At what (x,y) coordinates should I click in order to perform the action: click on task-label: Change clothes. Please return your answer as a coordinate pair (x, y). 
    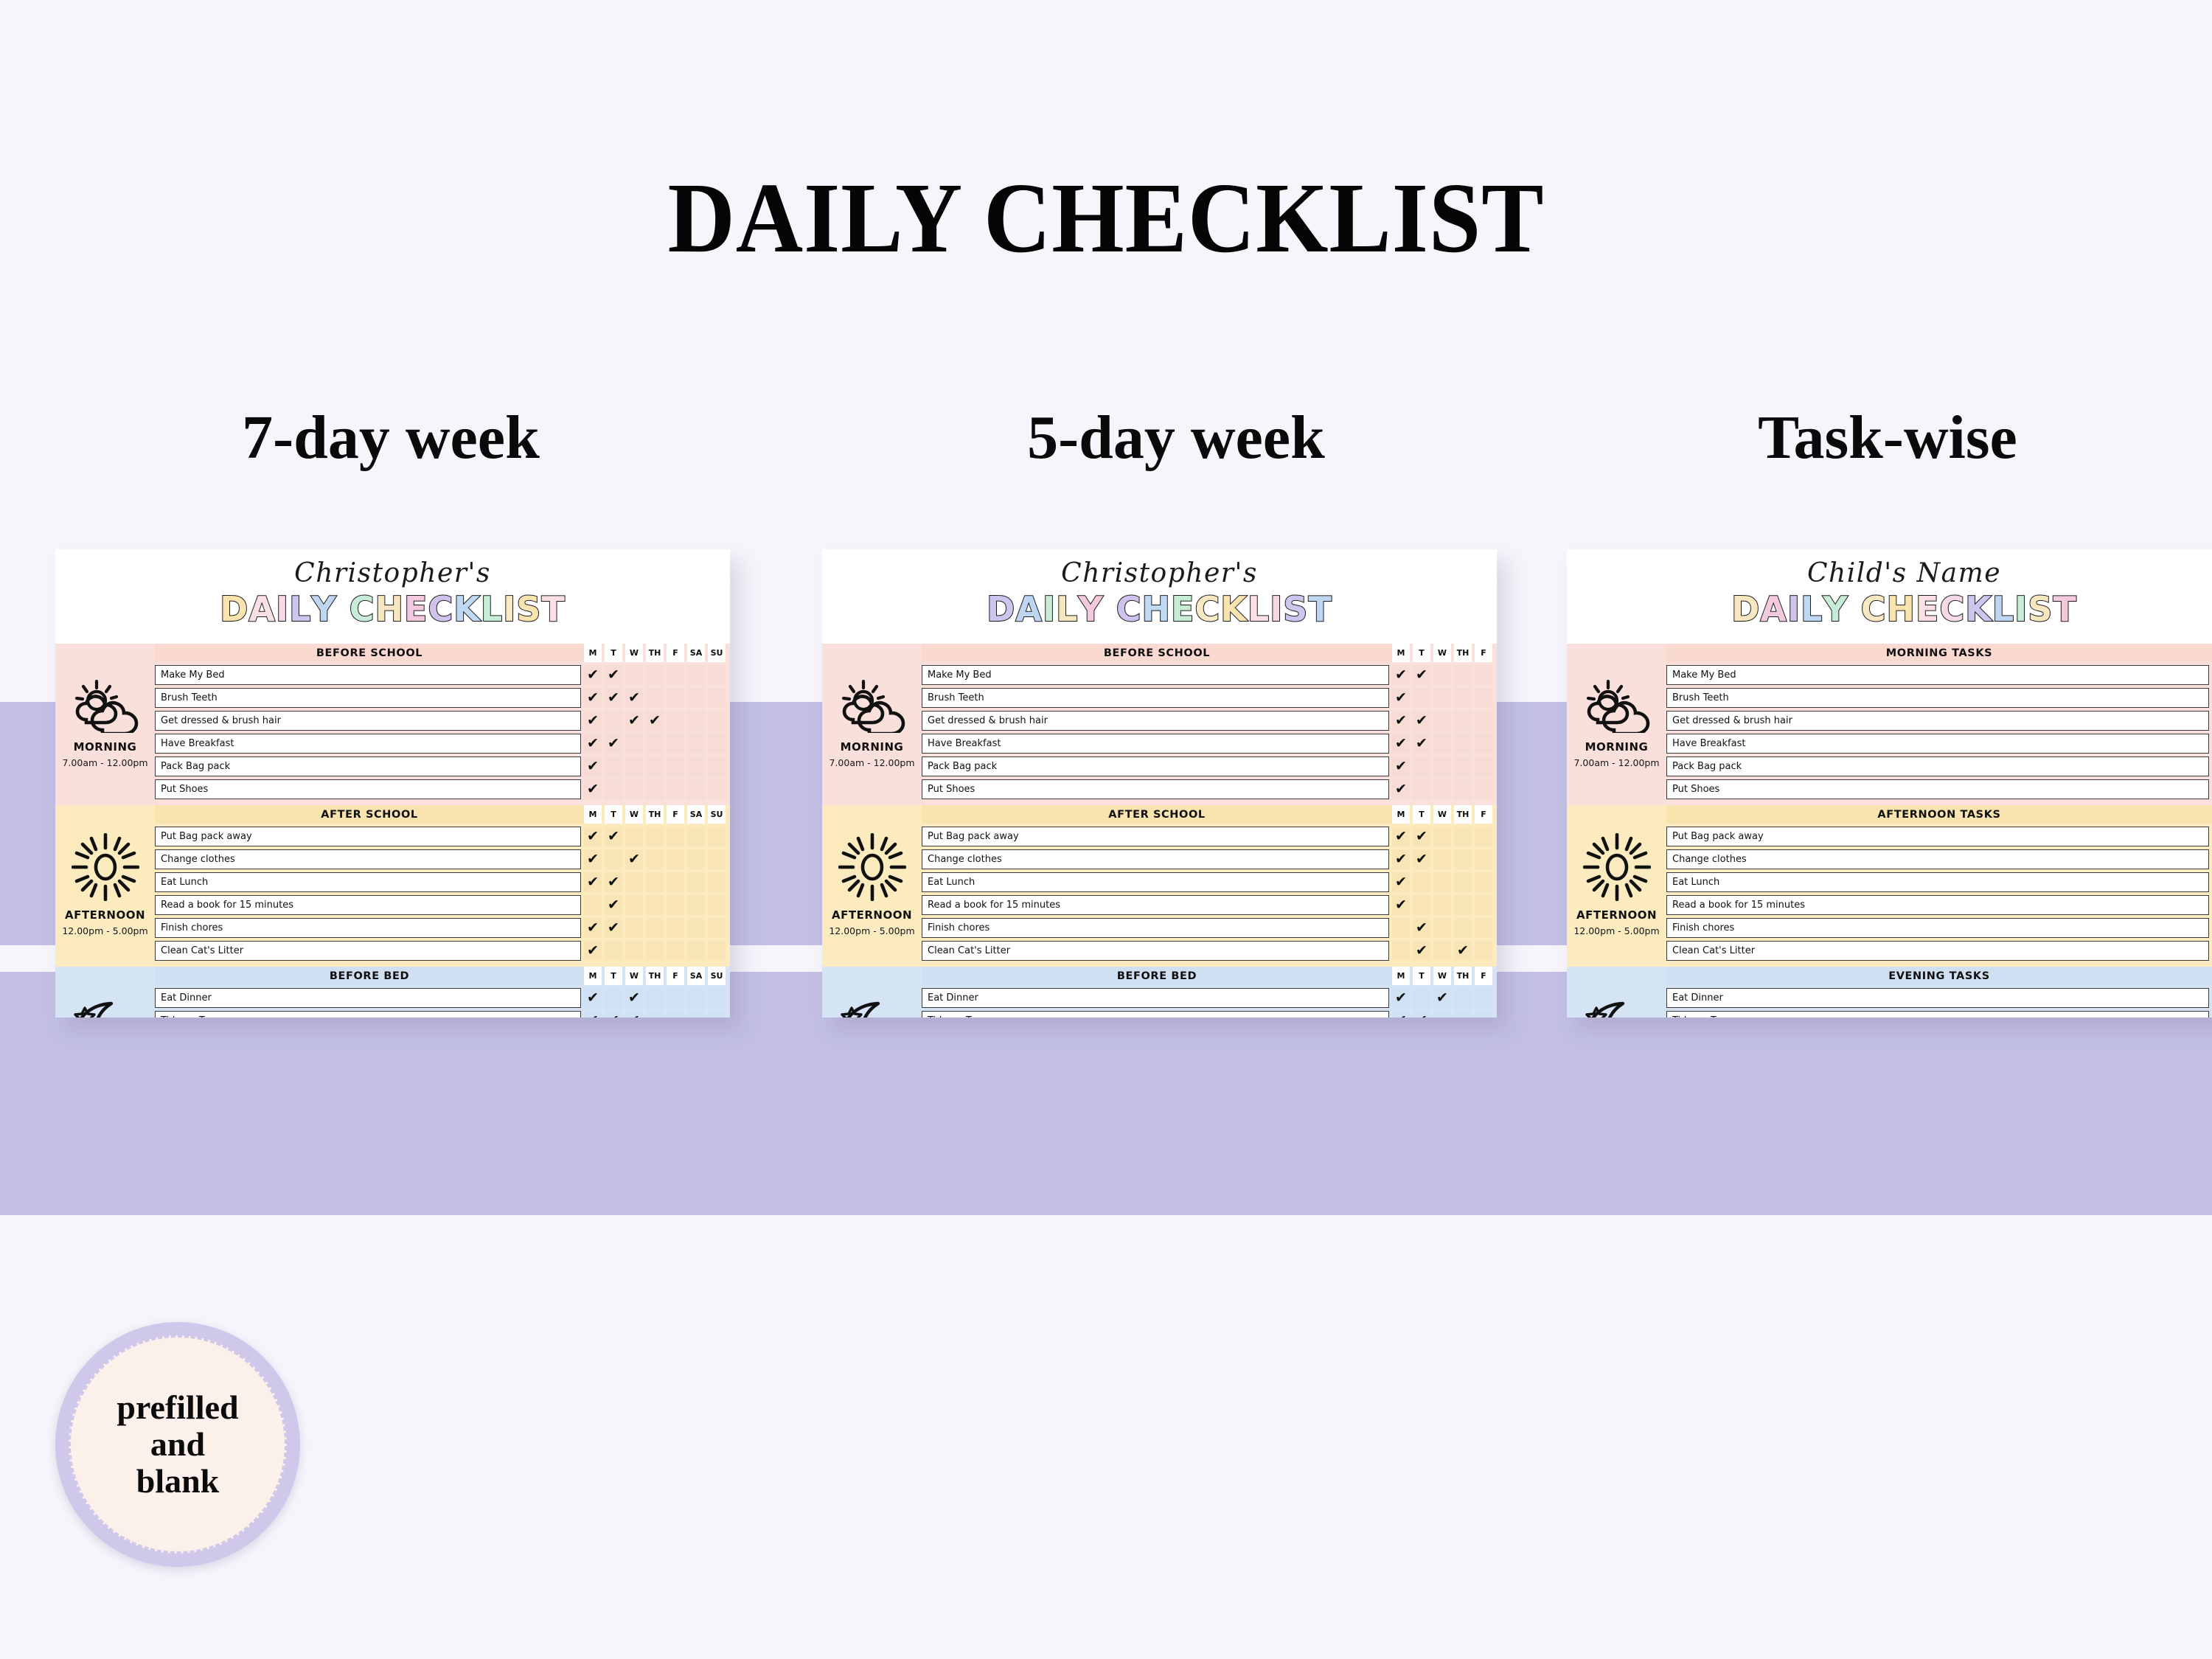
    Looking at the image, I should click on (368, 859).